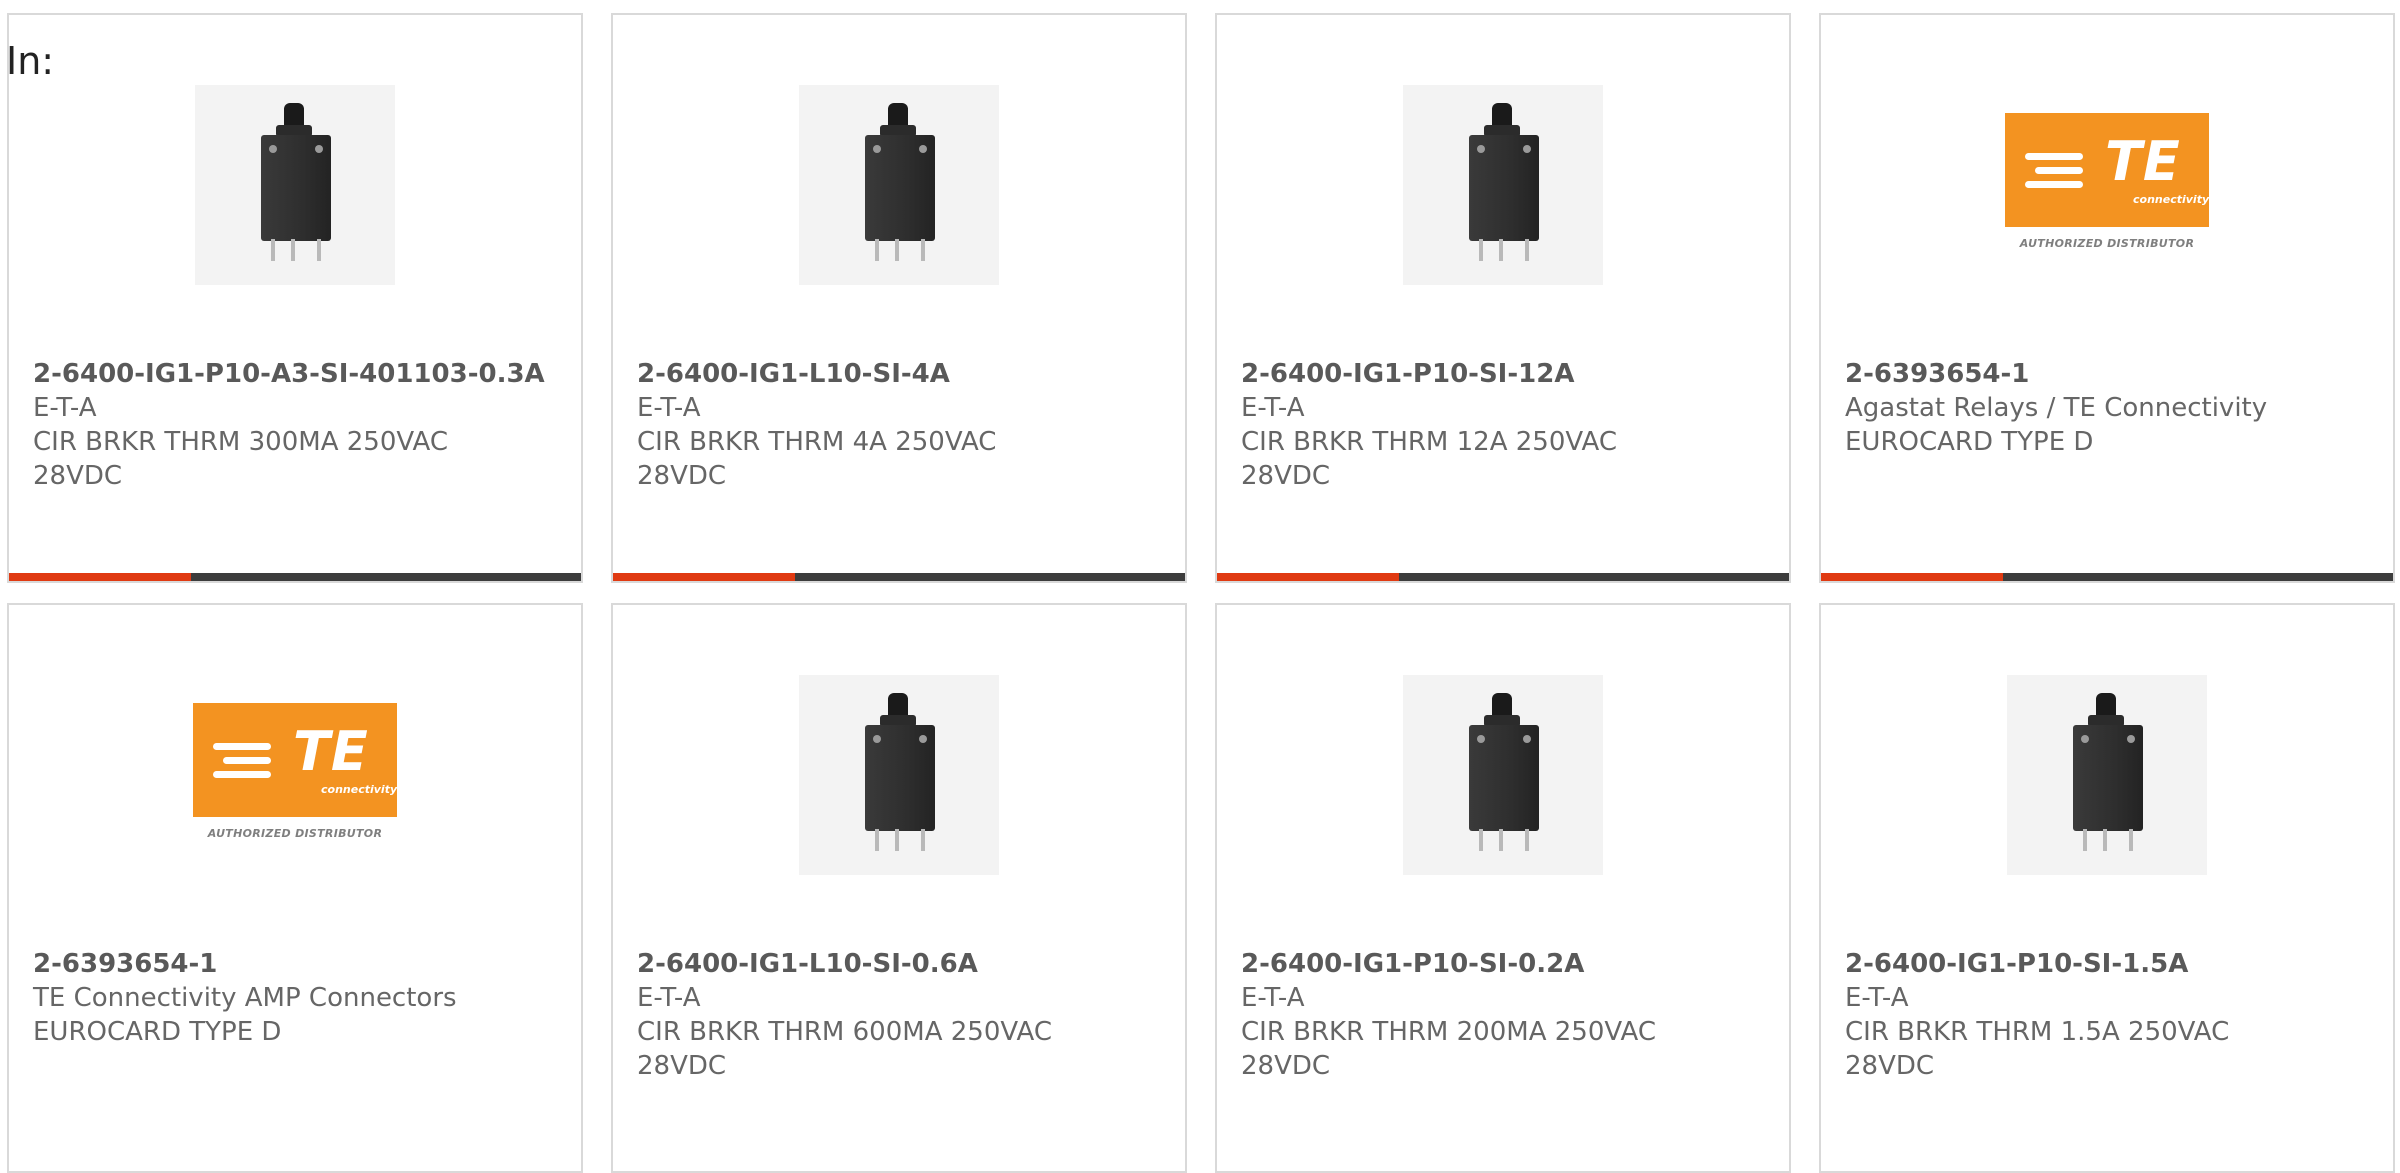  I want to click on product-description: CIR BRKR THRM 300MA 250VAC 28VDC, so click(240, 459).